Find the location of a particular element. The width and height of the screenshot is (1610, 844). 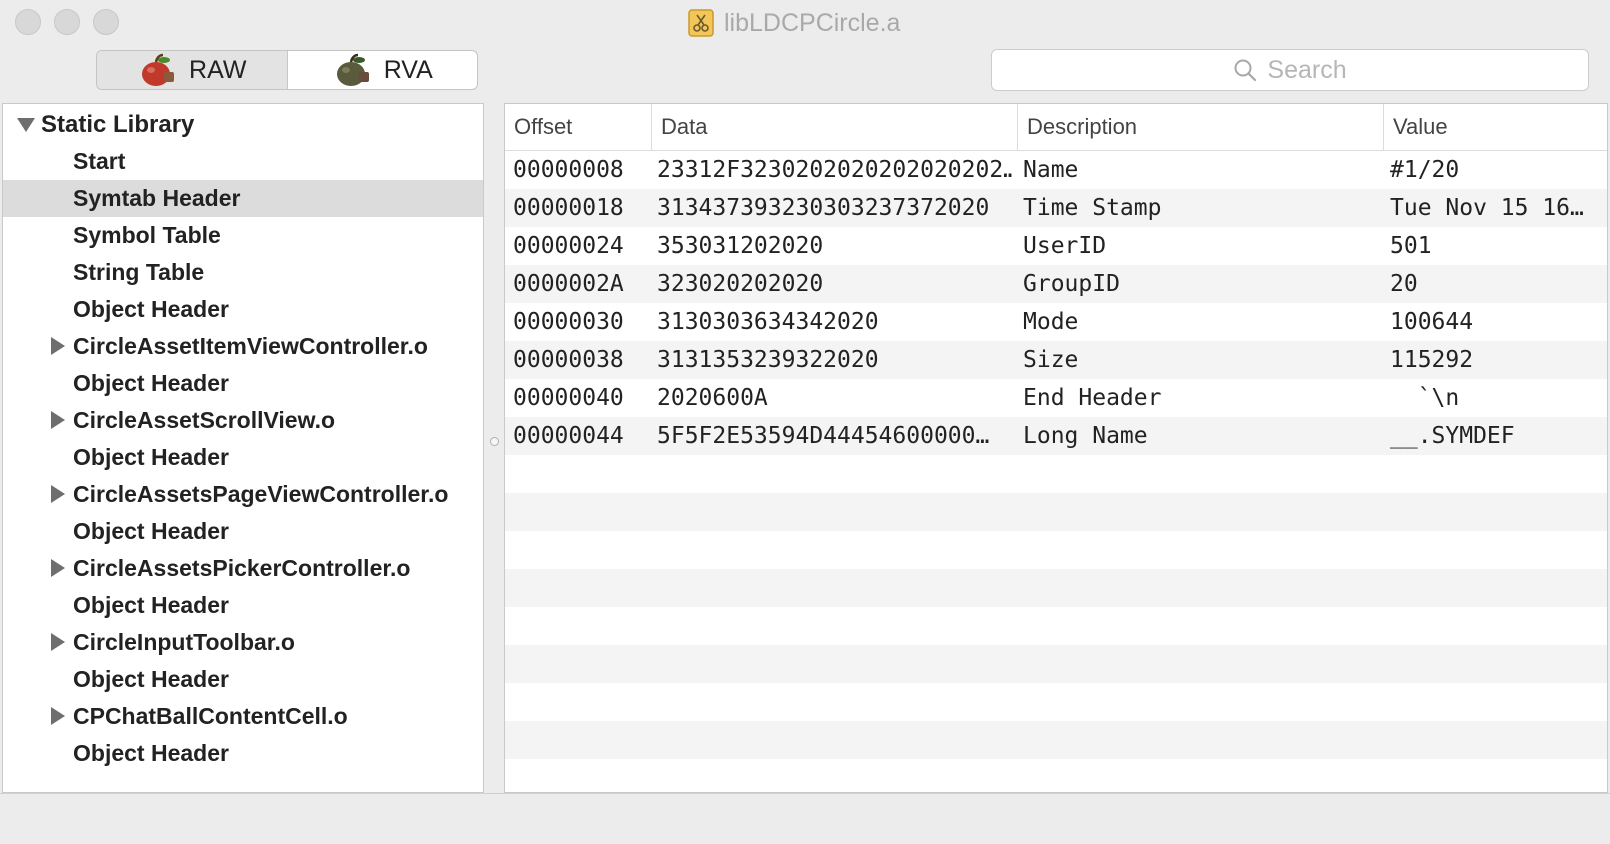

outline-item: Symtab Header is located at coordinates (243, 198).